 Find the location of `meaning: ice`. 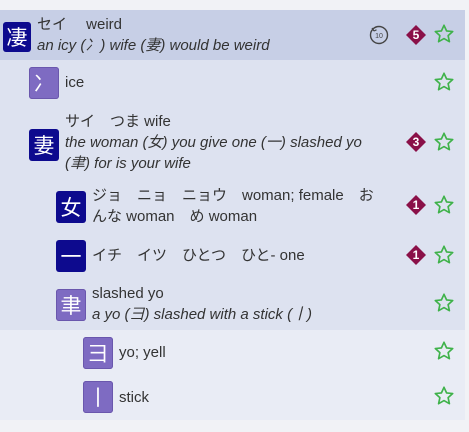

meaning: ice is located at coordinates (75, 82).